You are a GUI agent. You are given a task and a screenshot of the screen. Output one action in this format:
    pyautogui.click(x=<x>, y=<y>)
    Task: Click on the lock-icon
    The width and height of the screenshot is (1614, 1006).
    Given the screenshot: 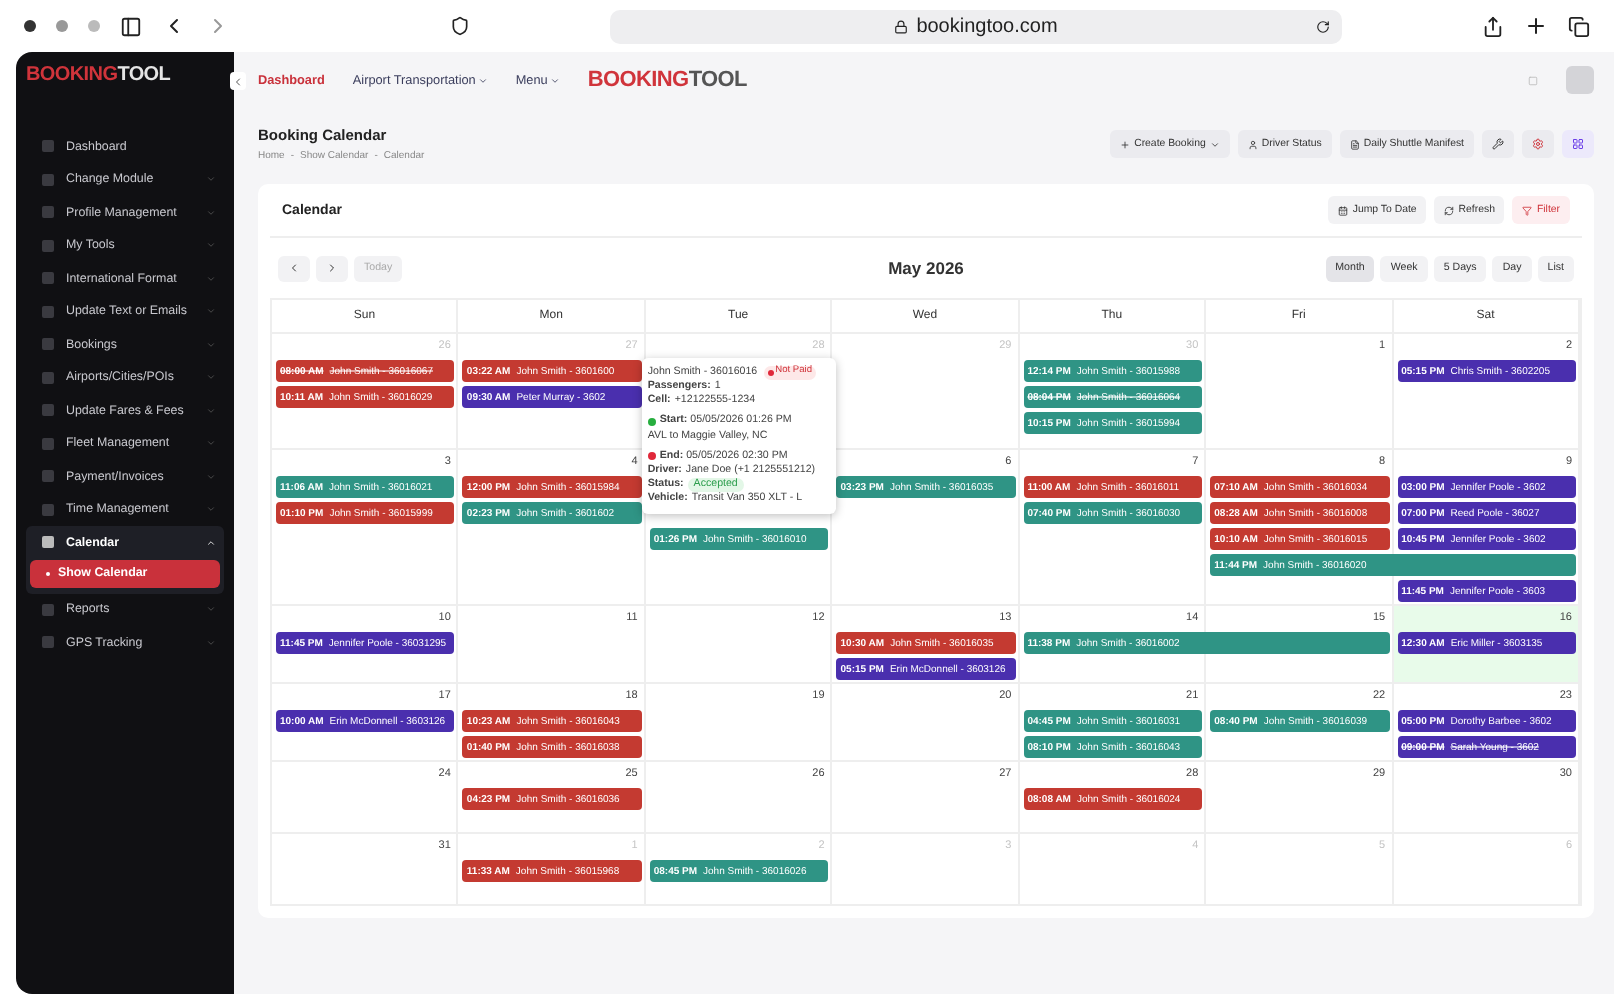 What is the action you would take?
    pyautogui.click(x=901, y=26)
    